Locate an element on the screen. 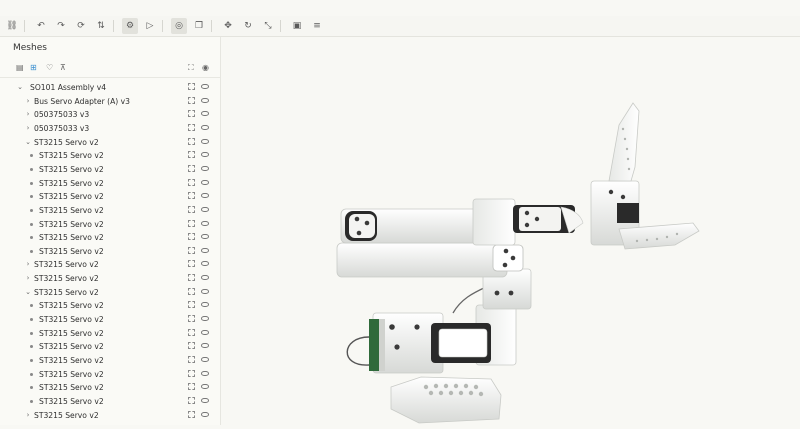 The image size is (800, 429). scale-icon: ⤡ is located at coordinates (268, 26).